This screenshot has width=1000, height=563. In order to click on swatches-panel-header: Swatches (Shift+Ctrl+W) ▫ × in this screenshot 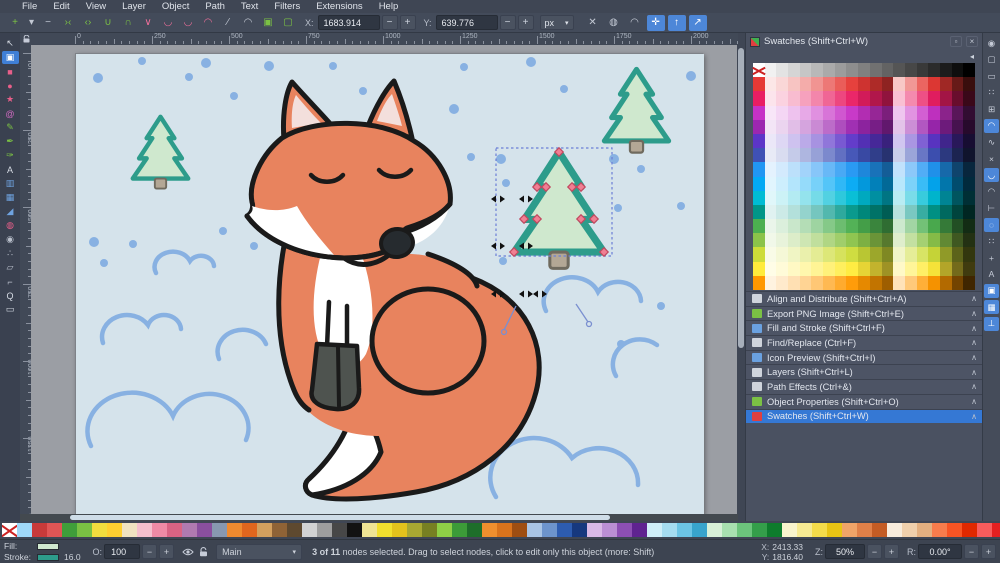, I will do `click(864, 41)`.